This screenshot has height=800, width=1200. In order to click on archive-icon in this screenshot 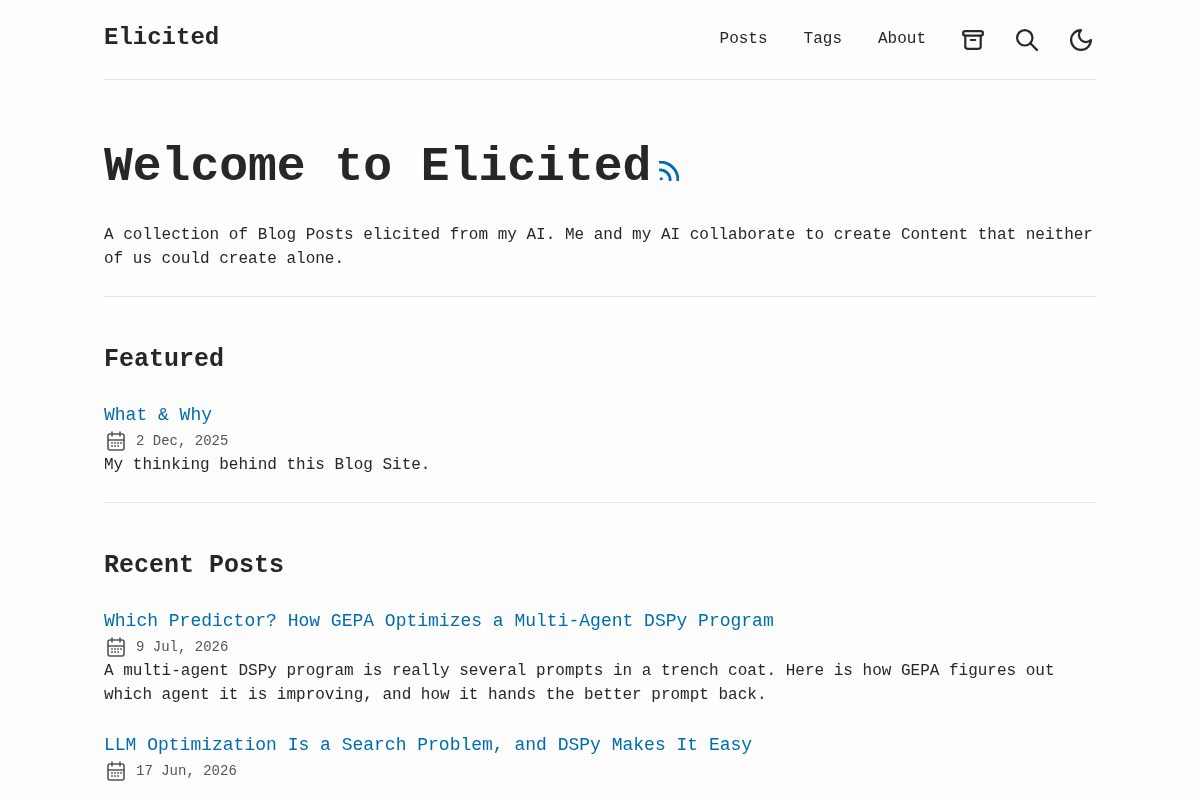, I will do `click(973, 39)`.